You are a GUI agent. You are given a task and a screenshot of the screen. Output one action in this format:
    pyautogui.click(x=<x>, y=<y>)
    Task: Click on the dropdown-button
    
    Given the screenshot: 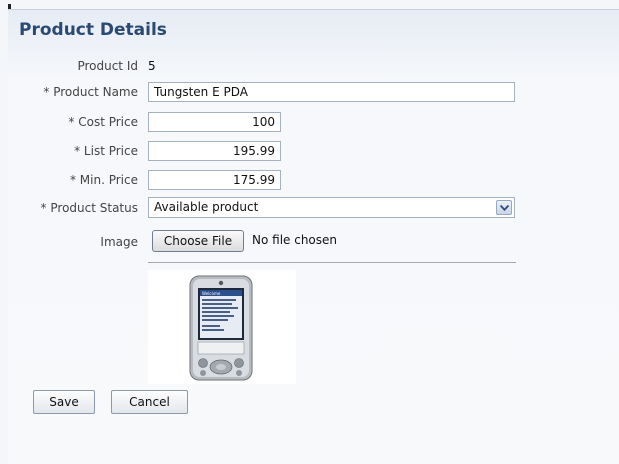 What is the action you would take?
    pyautogui.click(x=504, y=207)
    